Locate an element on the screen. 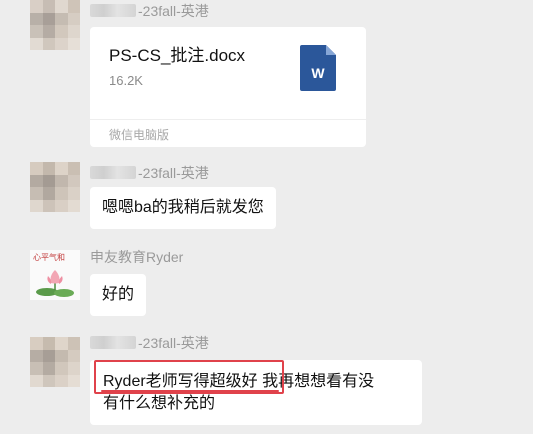 The width and height of the screenshot is (533, 434). message-text: 好的 is located at coordinates (118, 294).